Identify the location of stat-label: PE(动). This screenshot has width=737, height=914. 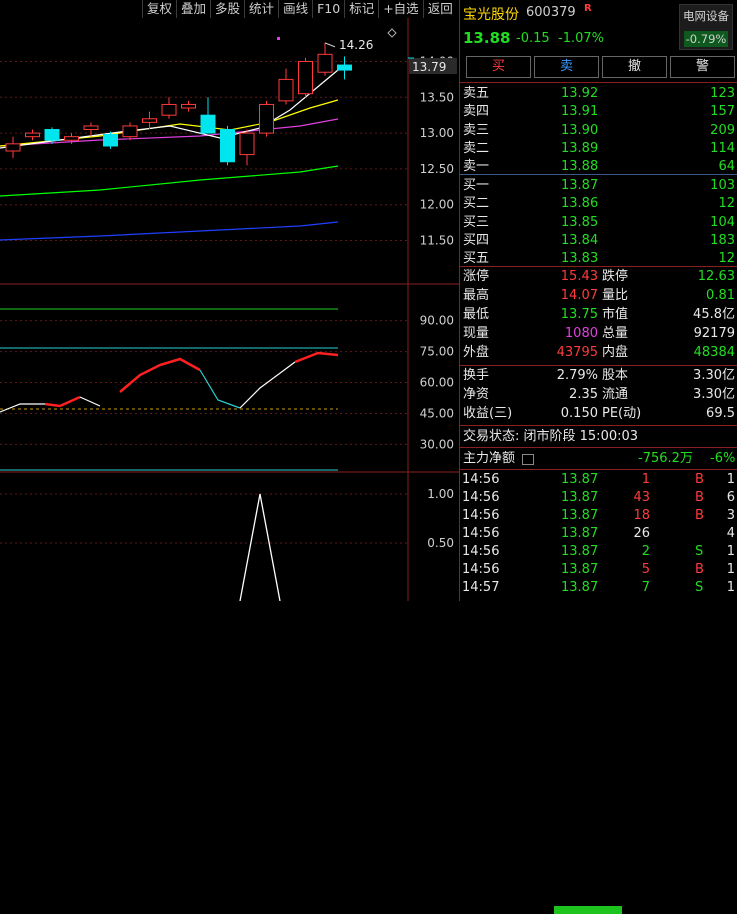
(622, 413).